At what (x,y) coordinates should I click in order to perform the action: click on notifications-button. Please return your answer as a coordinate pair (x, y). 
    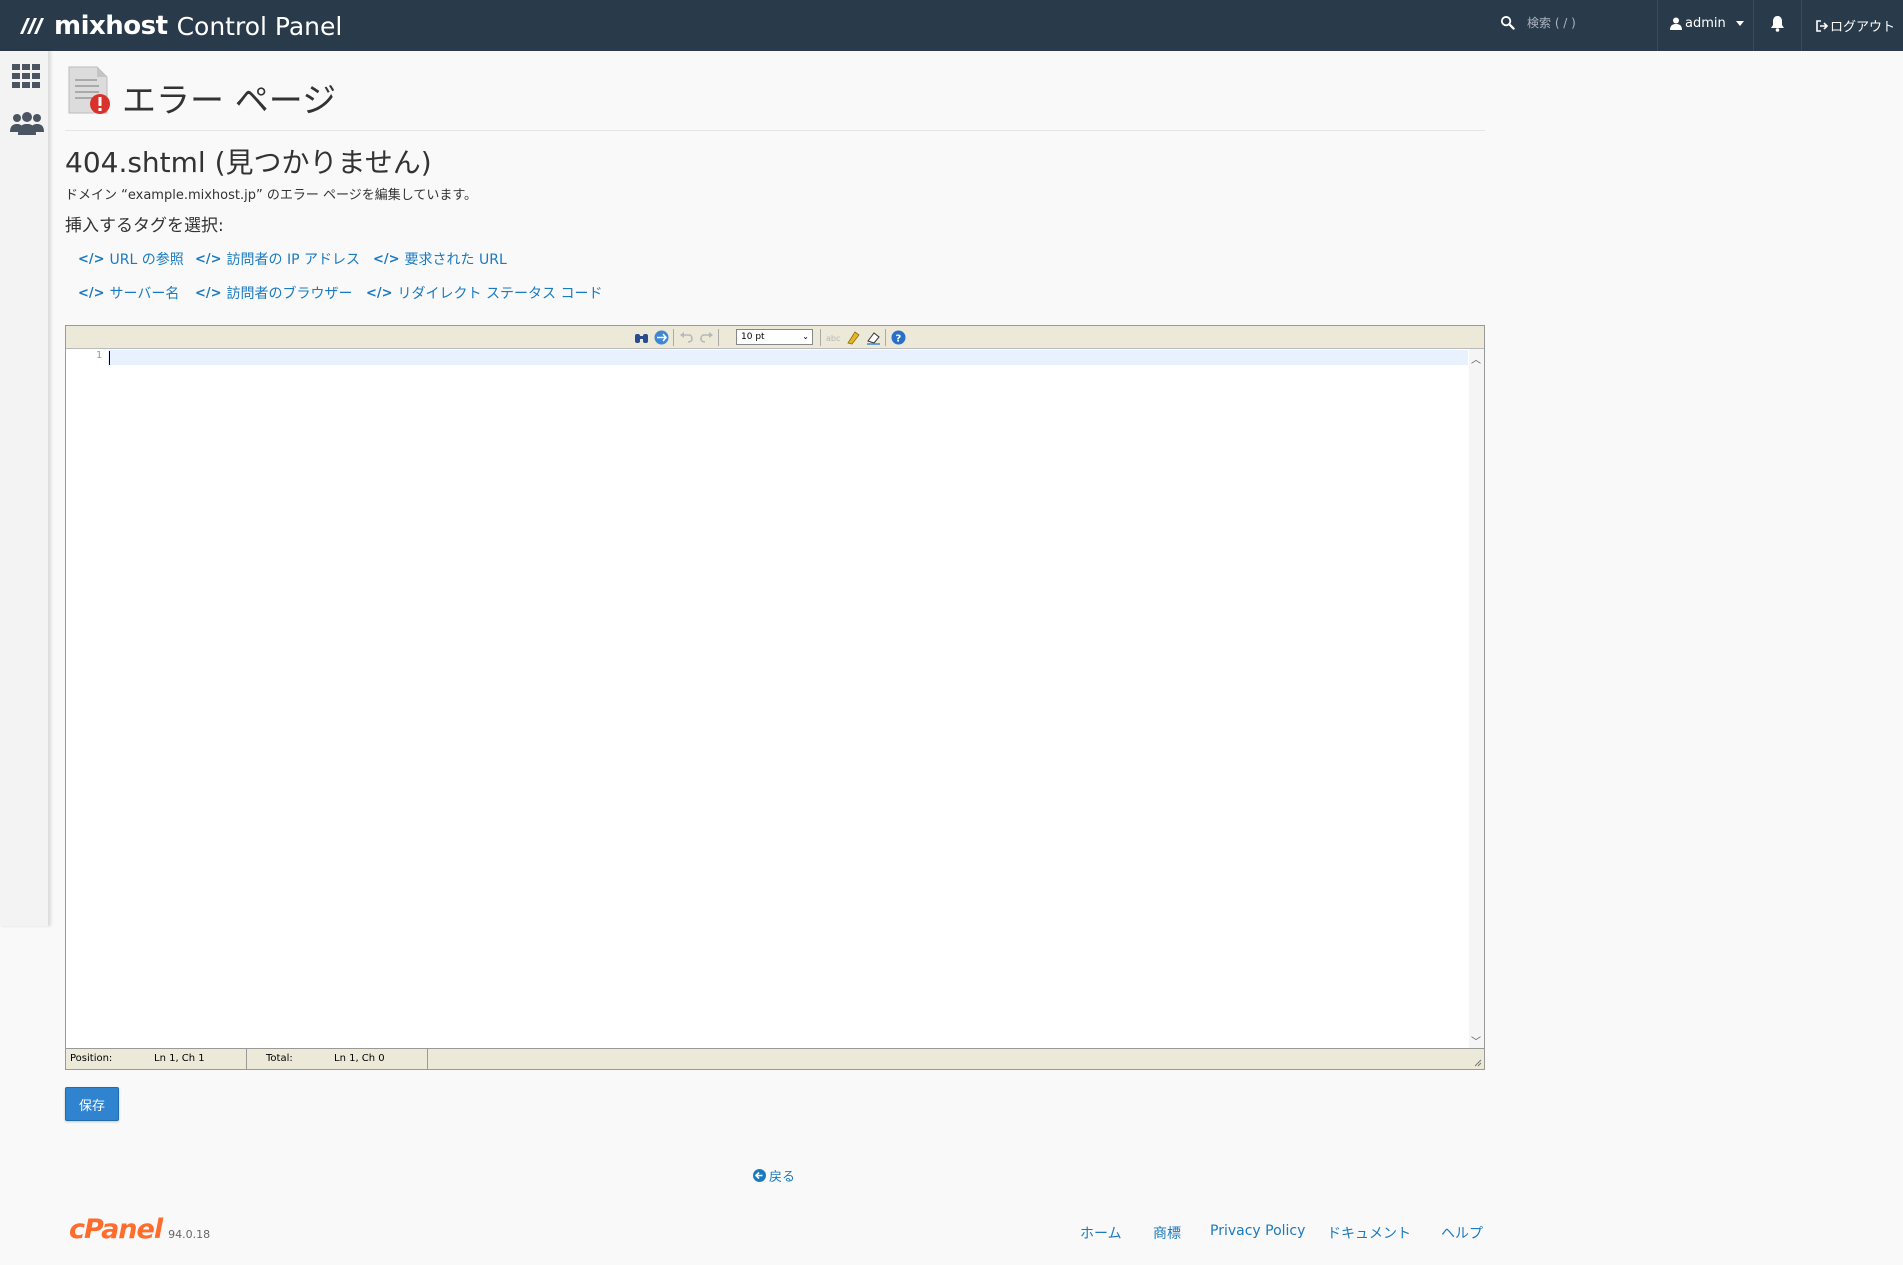
    Looking at the image, I should click on (1777, 25).